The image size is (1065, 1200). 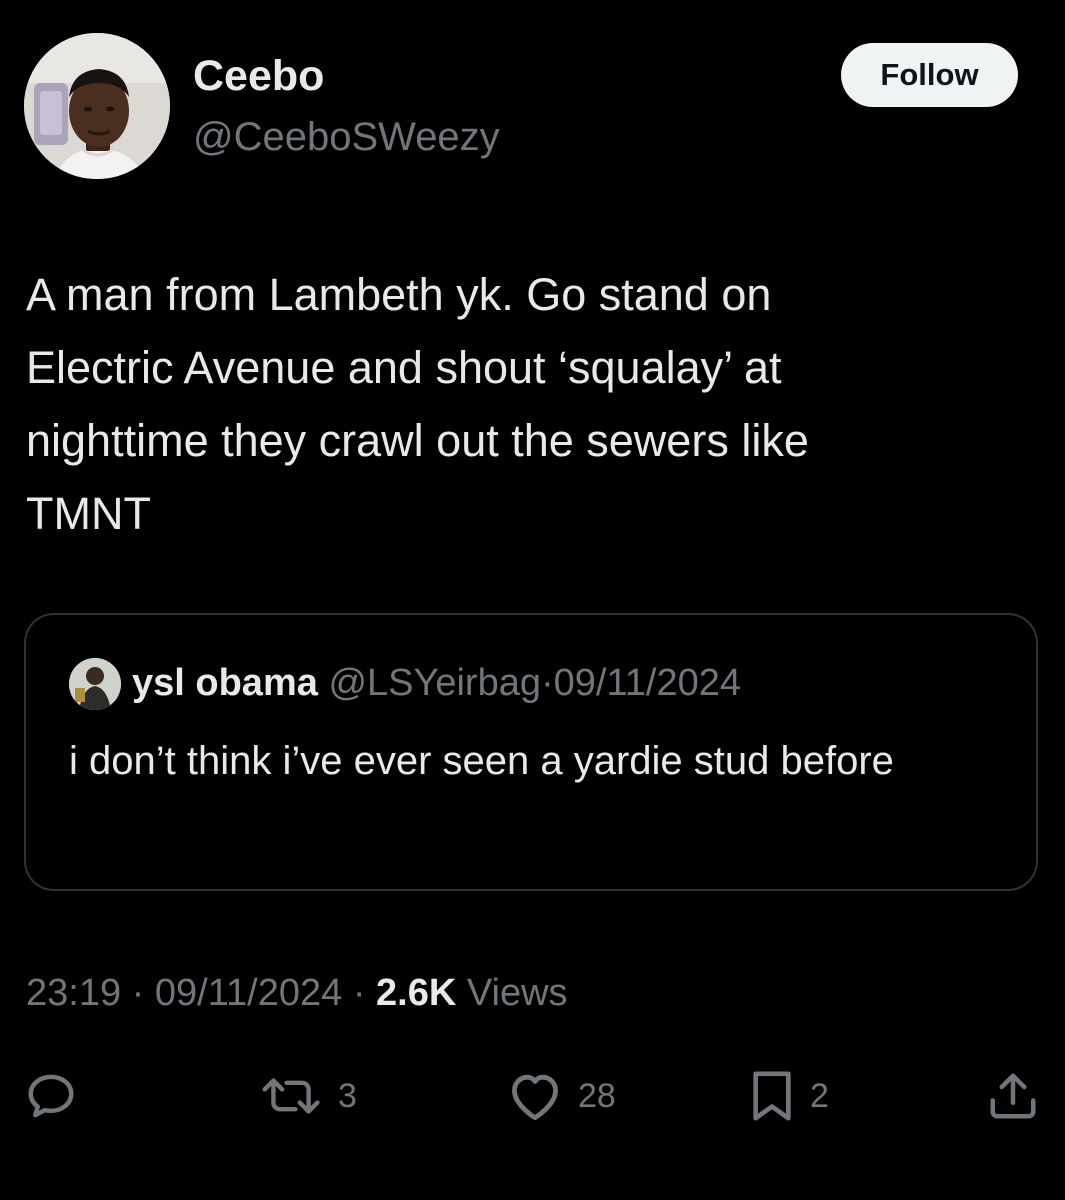 I want to click on quoted-author-handle: @LSYeirbag, so click(x=434, y=683).